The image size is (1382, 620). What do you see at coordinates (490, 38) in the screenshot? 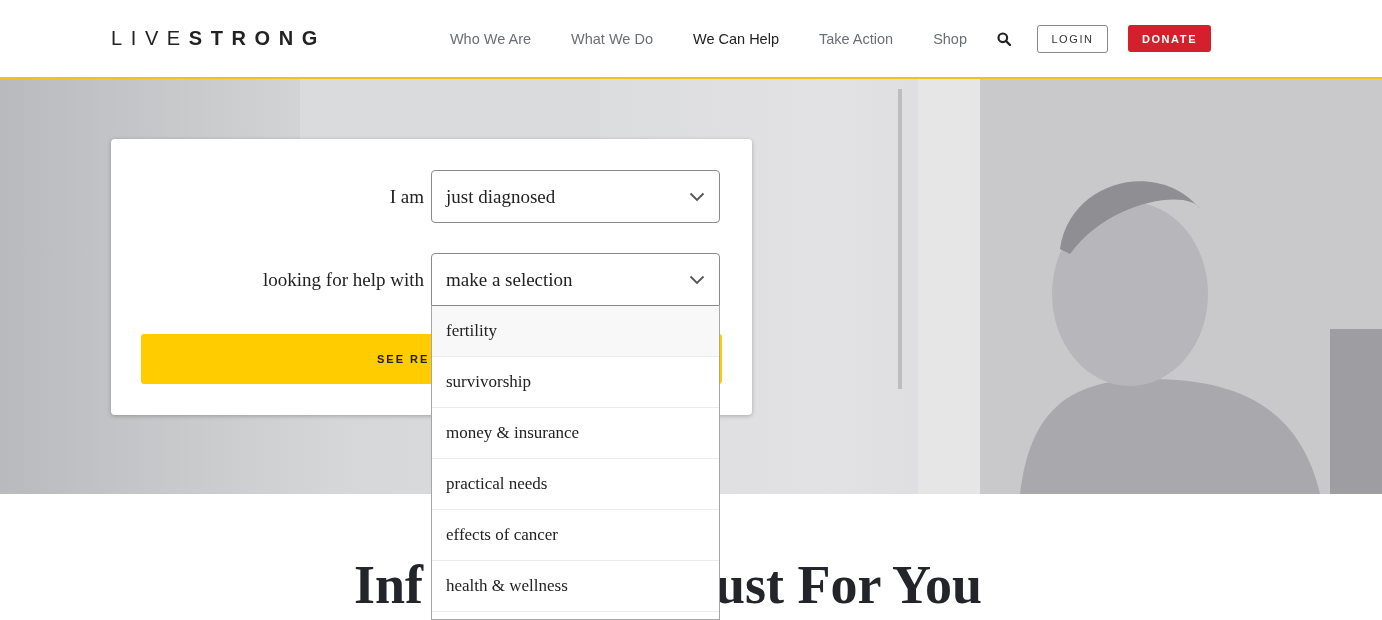
I see `nav-link: Who We Are` at bounding box center [490, 38].